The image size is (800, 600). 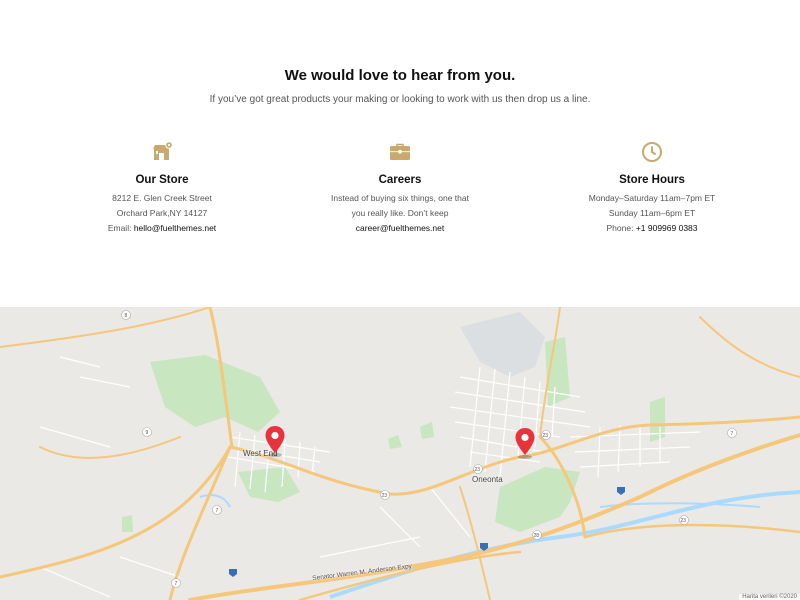 What do you see at coordinates (537, 536) in the screenshot?
I see `svg-text: 28` at bounding box center [537, 536].